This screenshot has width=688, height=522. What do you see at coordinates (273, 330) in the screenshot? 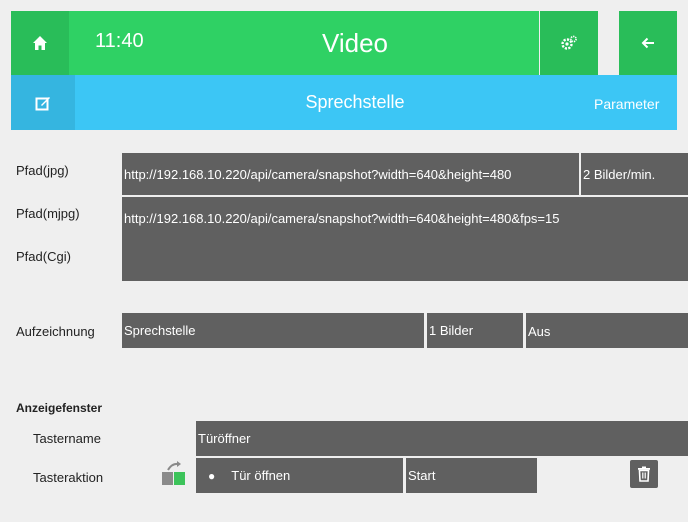
I see `recording-name-field: Sprechstelle` at bounding box center [273, 330].